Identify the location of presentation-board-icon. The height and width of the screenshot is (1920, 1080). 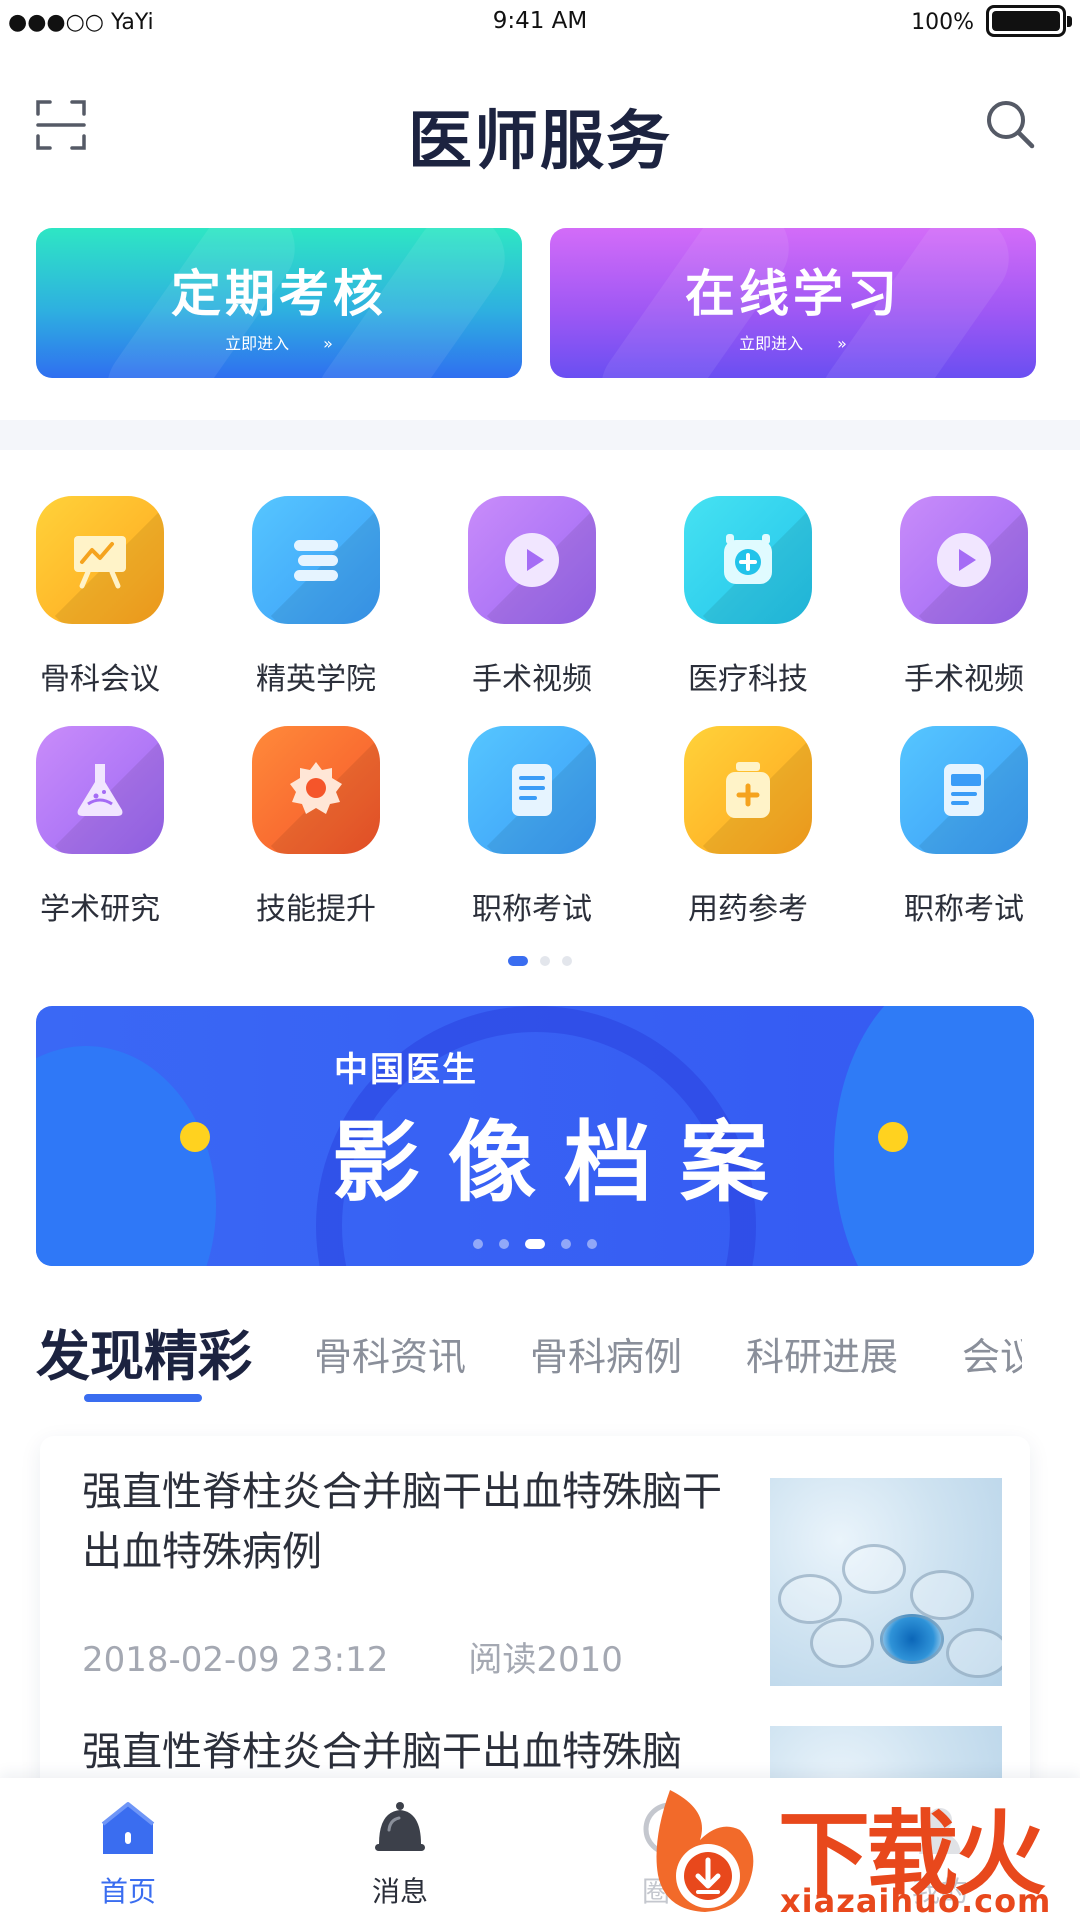
(100, 560).